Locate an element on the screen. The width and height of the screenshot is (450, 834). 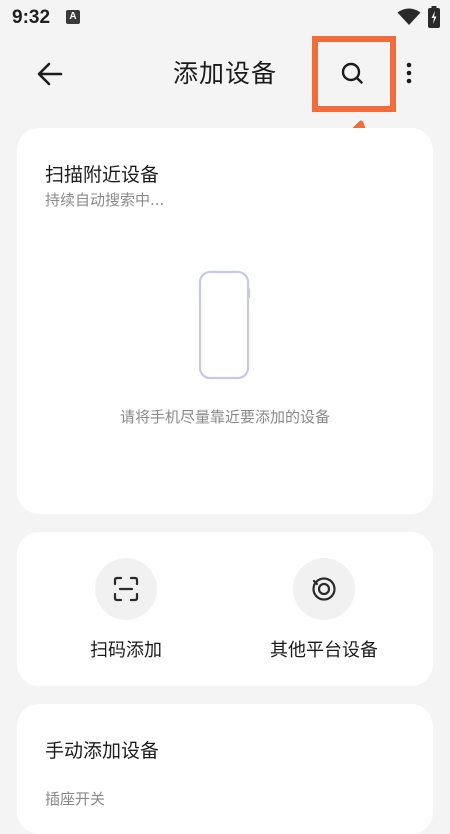
manual-add-card: 手动添加设备 插座开关 is located at coordinates (225, 769).